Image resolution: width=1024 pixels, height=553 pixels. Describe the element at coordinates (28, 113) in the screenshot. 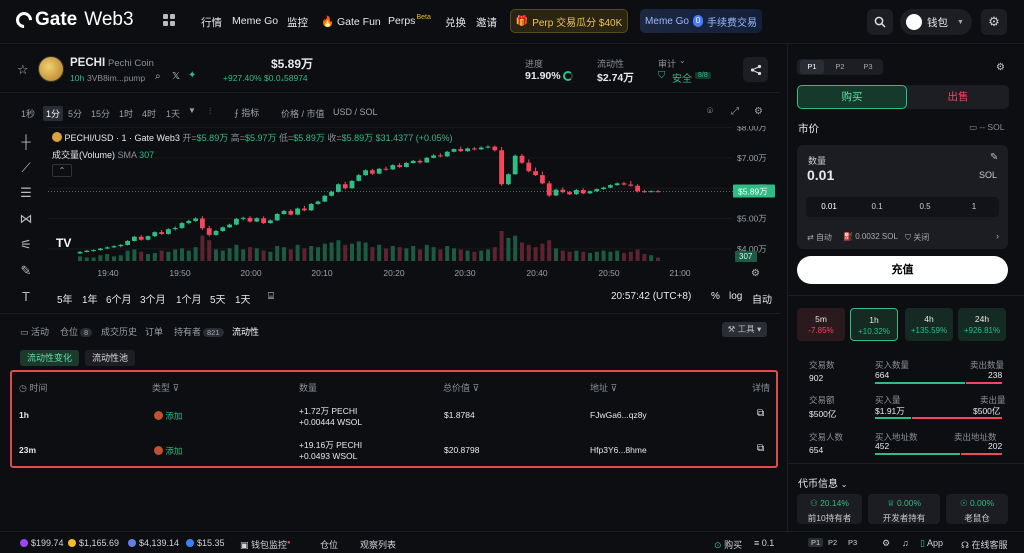

I see `interval-1s: 1秒` at that location.